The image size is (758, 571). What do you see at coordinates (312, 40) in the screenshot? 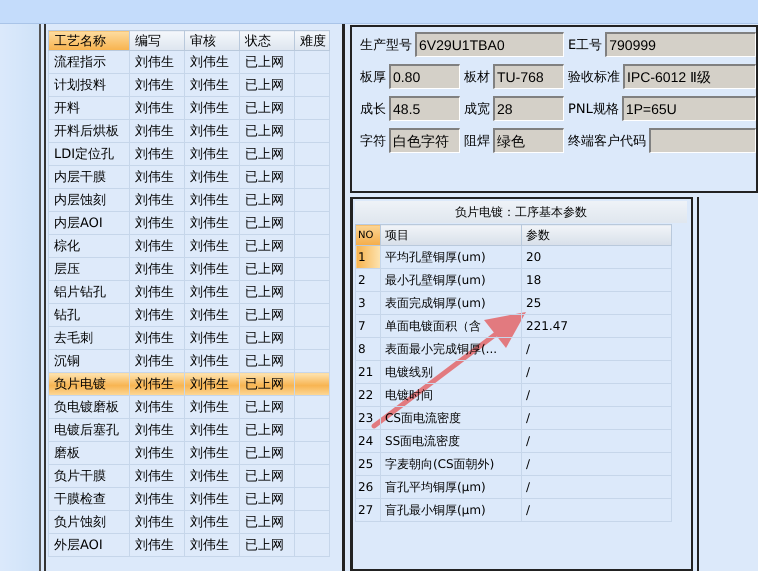
I see `column-header: 难度` at bounding box center [312, 40].